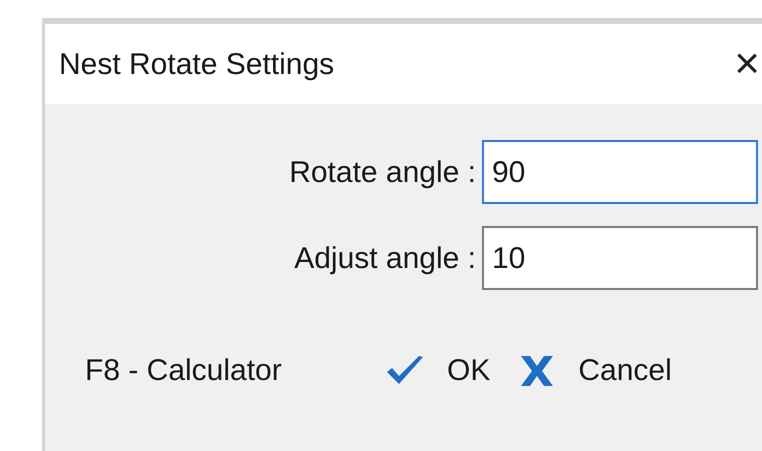 The width and height of the screenshot is (762, 451). I want to click on cancel-button: Cancel, so click(595, 370).